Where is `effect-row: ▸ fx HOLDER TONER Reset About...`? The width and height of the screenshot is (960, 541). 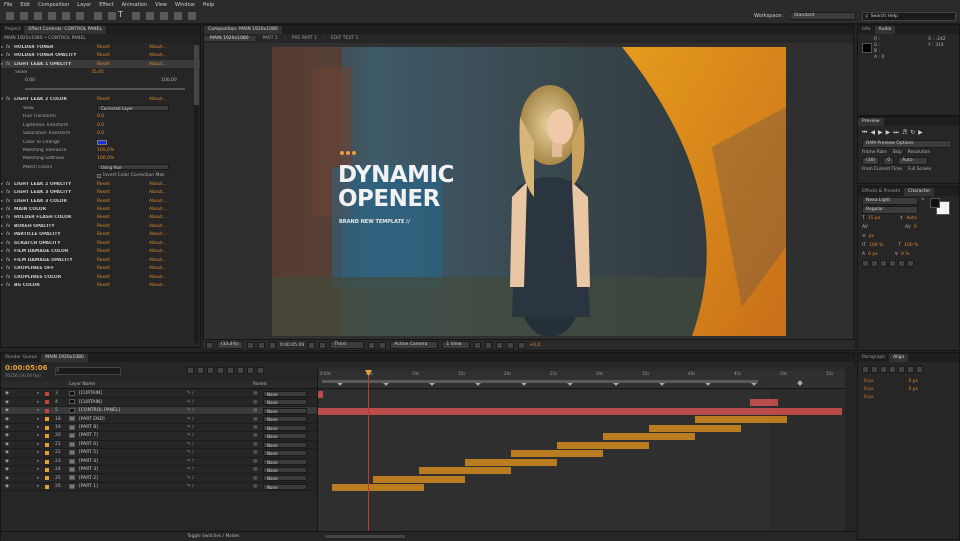 effect-row: ▸ fx HOLDER TONER Reset About... is located at coordinates (100, 47).